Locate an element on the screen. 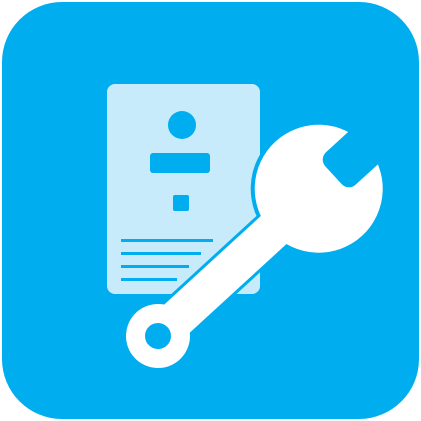 This screenshot has height=421, width=421. document-bar is located at coordinates (180, 163).